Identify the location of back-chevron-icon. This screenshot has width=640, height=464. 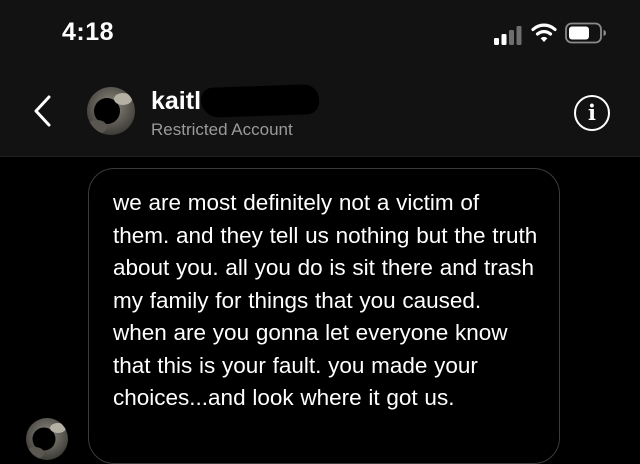
(42, 111).